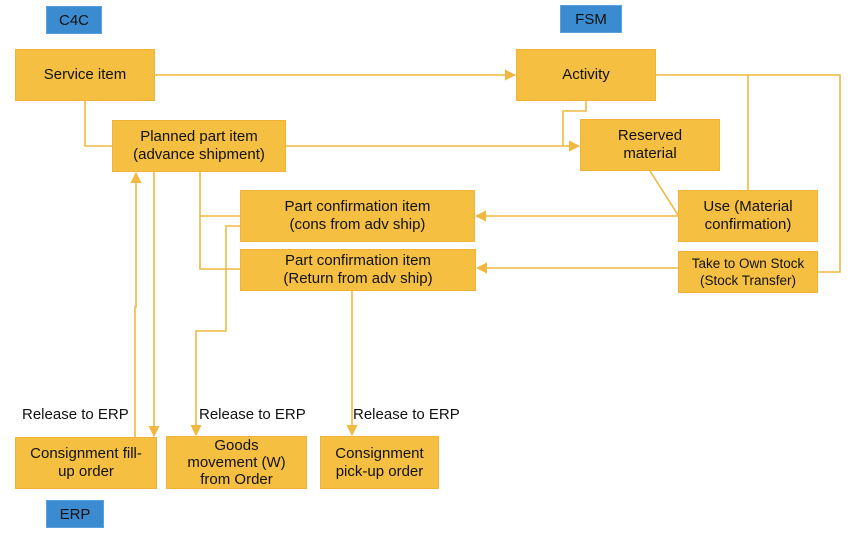 The height and width of the screenshot is (538, 850). I want to click on node-label: Service item, so click(85, 74).